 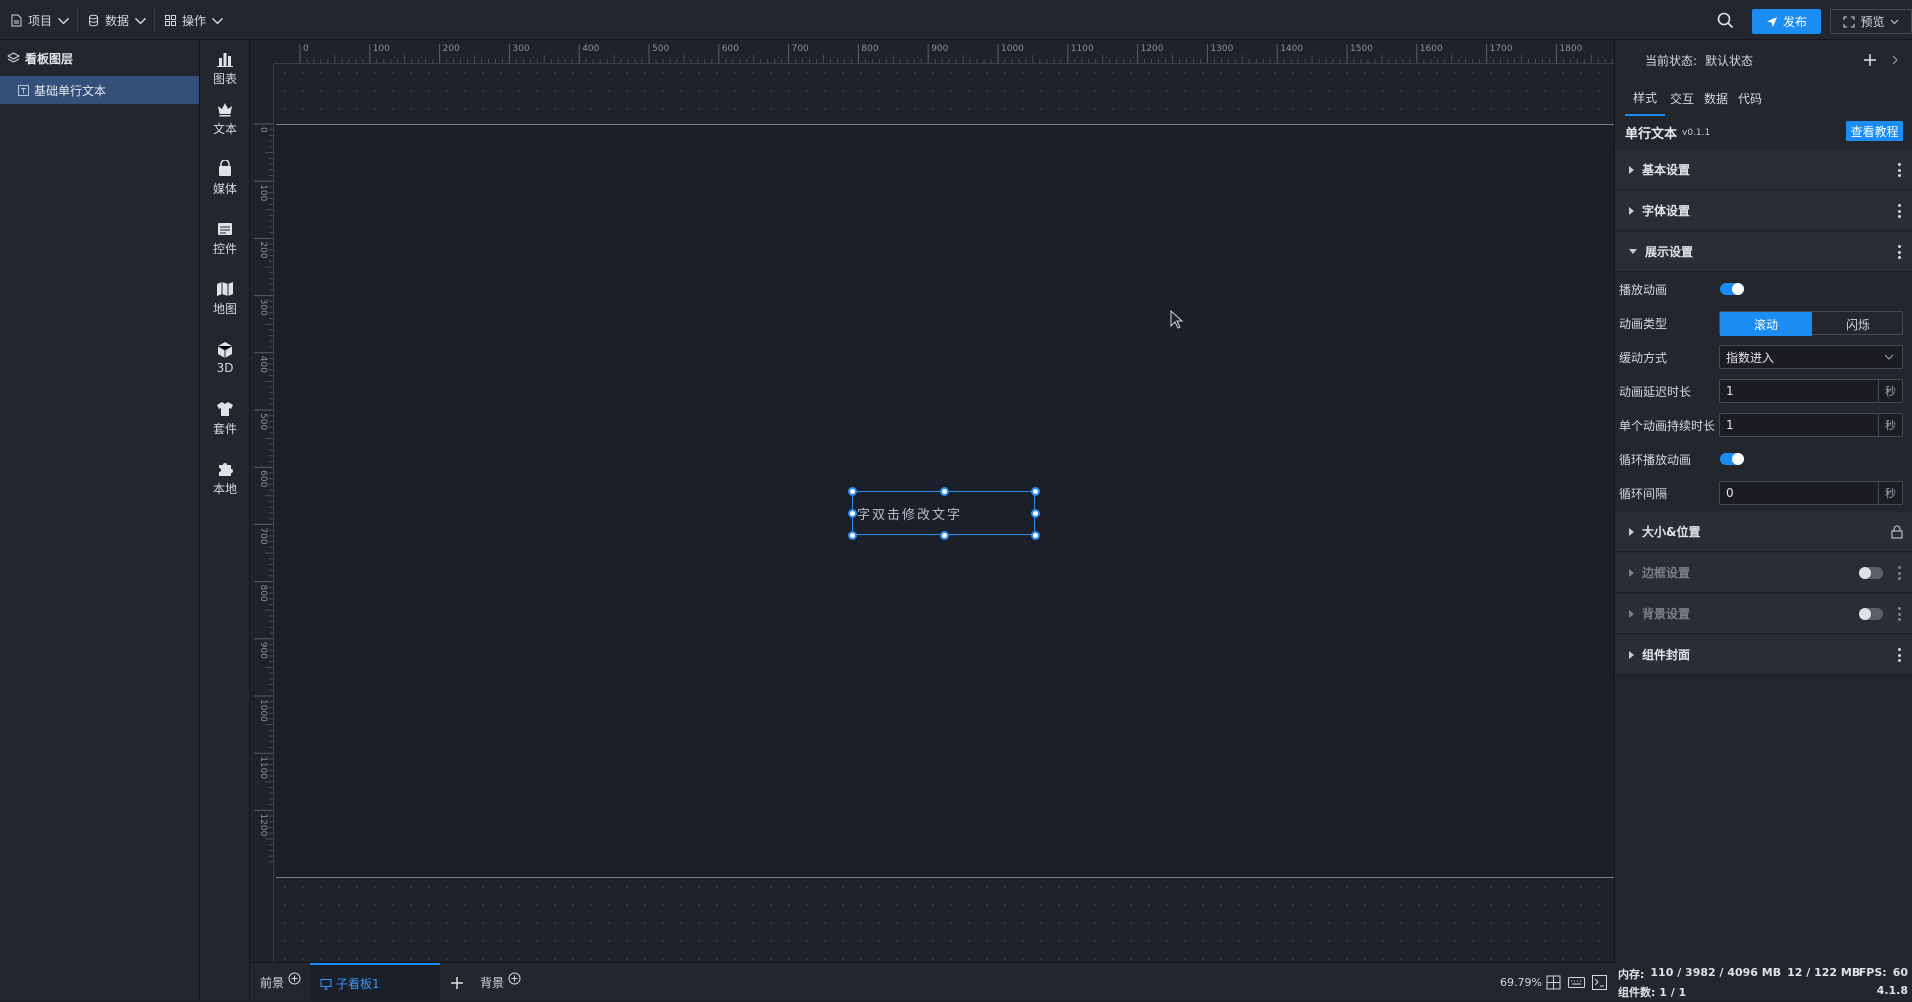 What do you see at coordinates (1811, 493) in the screenshot?
I see `interval-input: 0 秒` at bounding box center [1811, 493].